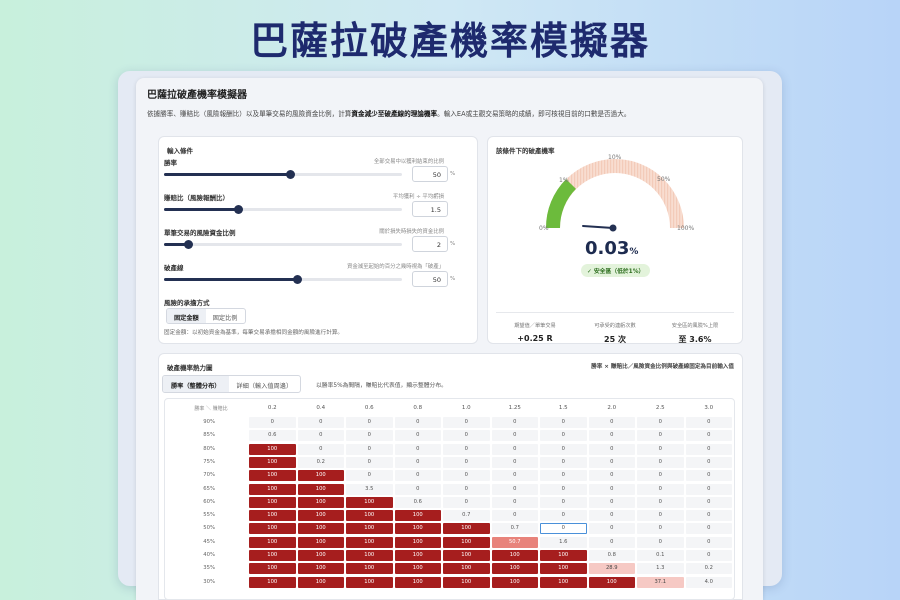 This screenshot has width=900, height=600. What do you see at coordinates (611, 569) in the screenshot?
I see `heatmap-cell: 28.9` at bounding box center [611, 569].